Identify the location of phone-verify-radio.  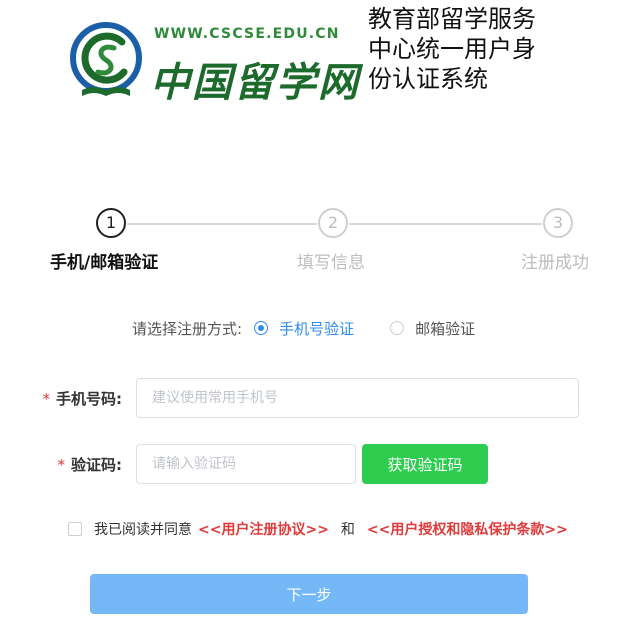
(261, 328).